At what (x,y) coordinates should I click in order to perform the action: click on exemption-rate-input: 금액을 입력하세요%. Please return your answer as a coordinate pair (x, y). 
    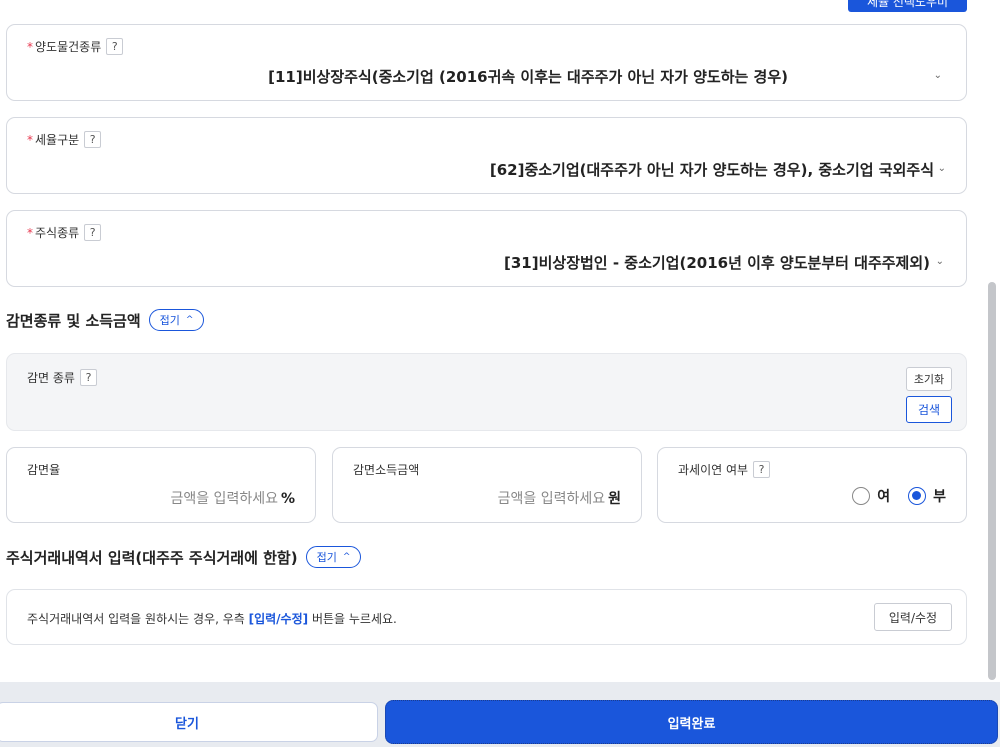
    Looking at the image, I should click on (232, 498).